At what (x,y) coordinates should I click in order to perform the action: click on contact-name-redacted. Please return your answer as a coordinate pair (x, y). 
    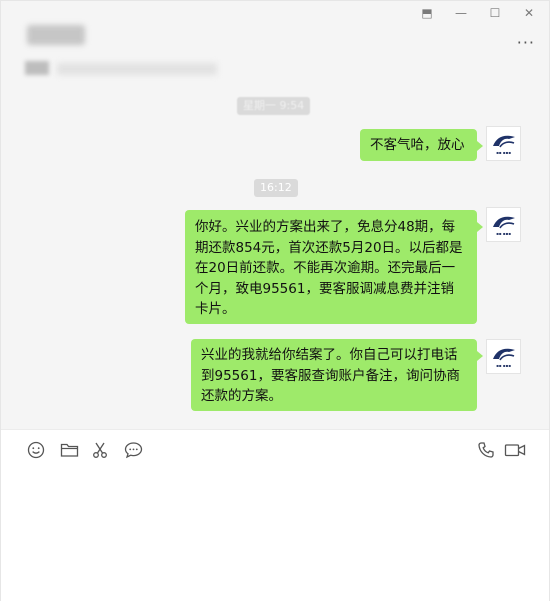
    Looking at the image, I should click on (56, 35).